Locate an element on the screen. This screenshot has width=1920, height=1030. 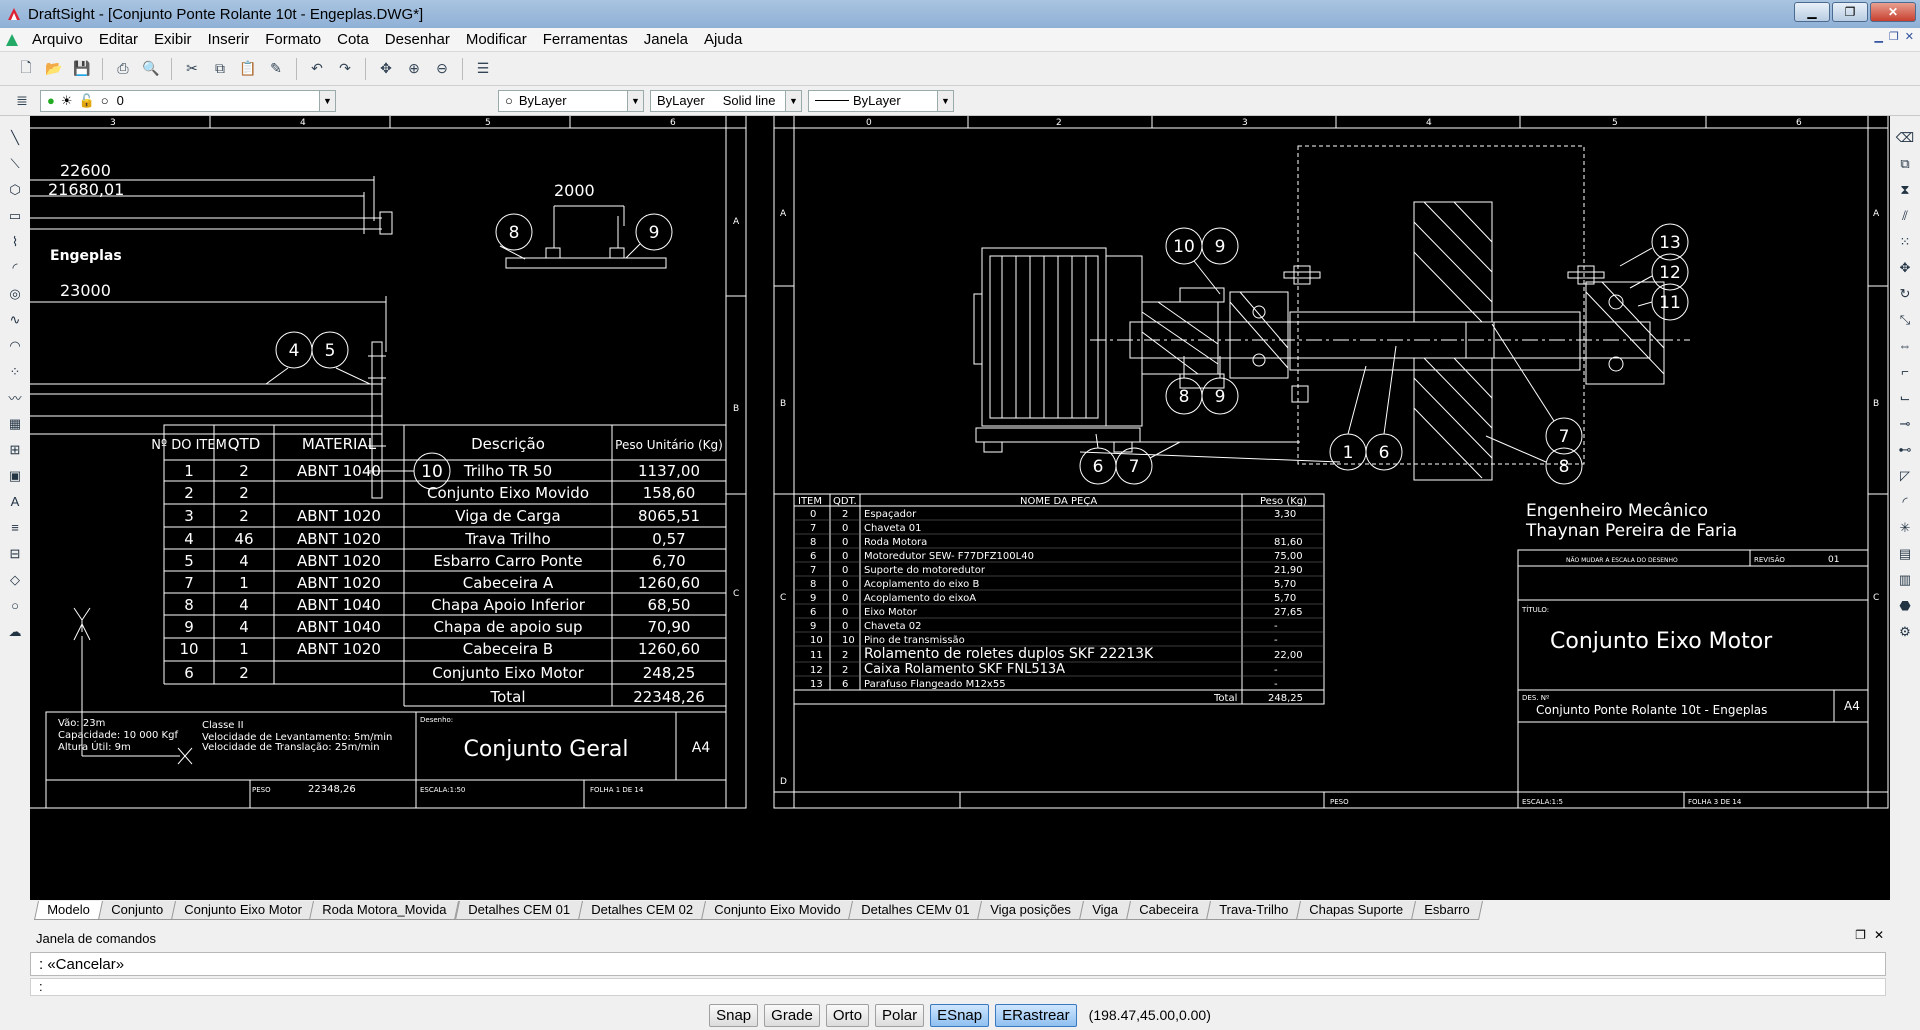
offset-icon: ⫽ is located at coordinates (1905, 215).